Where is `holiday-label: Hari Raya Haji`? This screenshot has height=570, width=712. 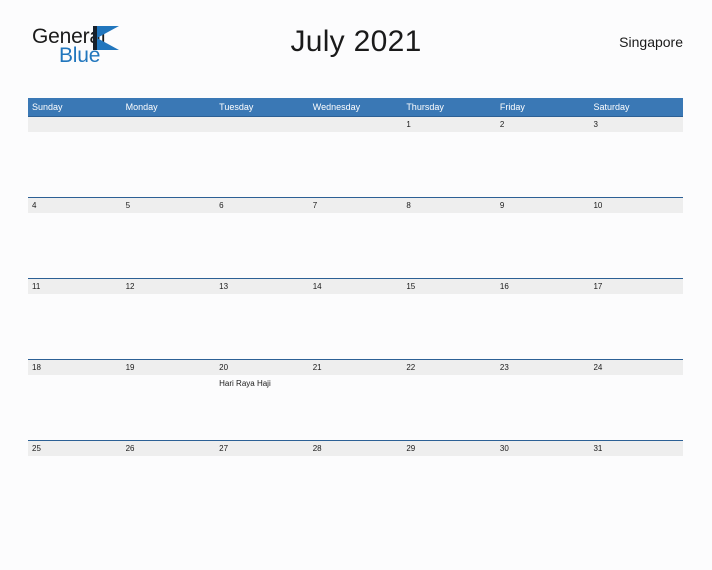
holiday-label: Hari Raya Haji is located at coordinates (245, 383).